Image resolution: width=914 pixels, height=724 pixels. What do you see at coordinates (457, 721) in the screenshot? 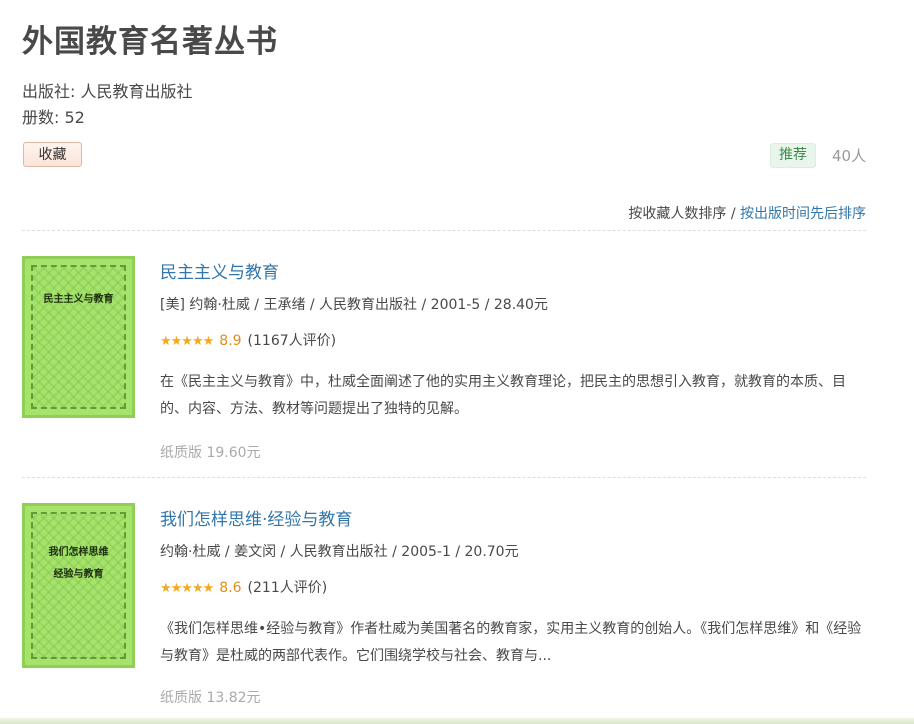
I see `bottom-bar` at bounding box center [457, 721].